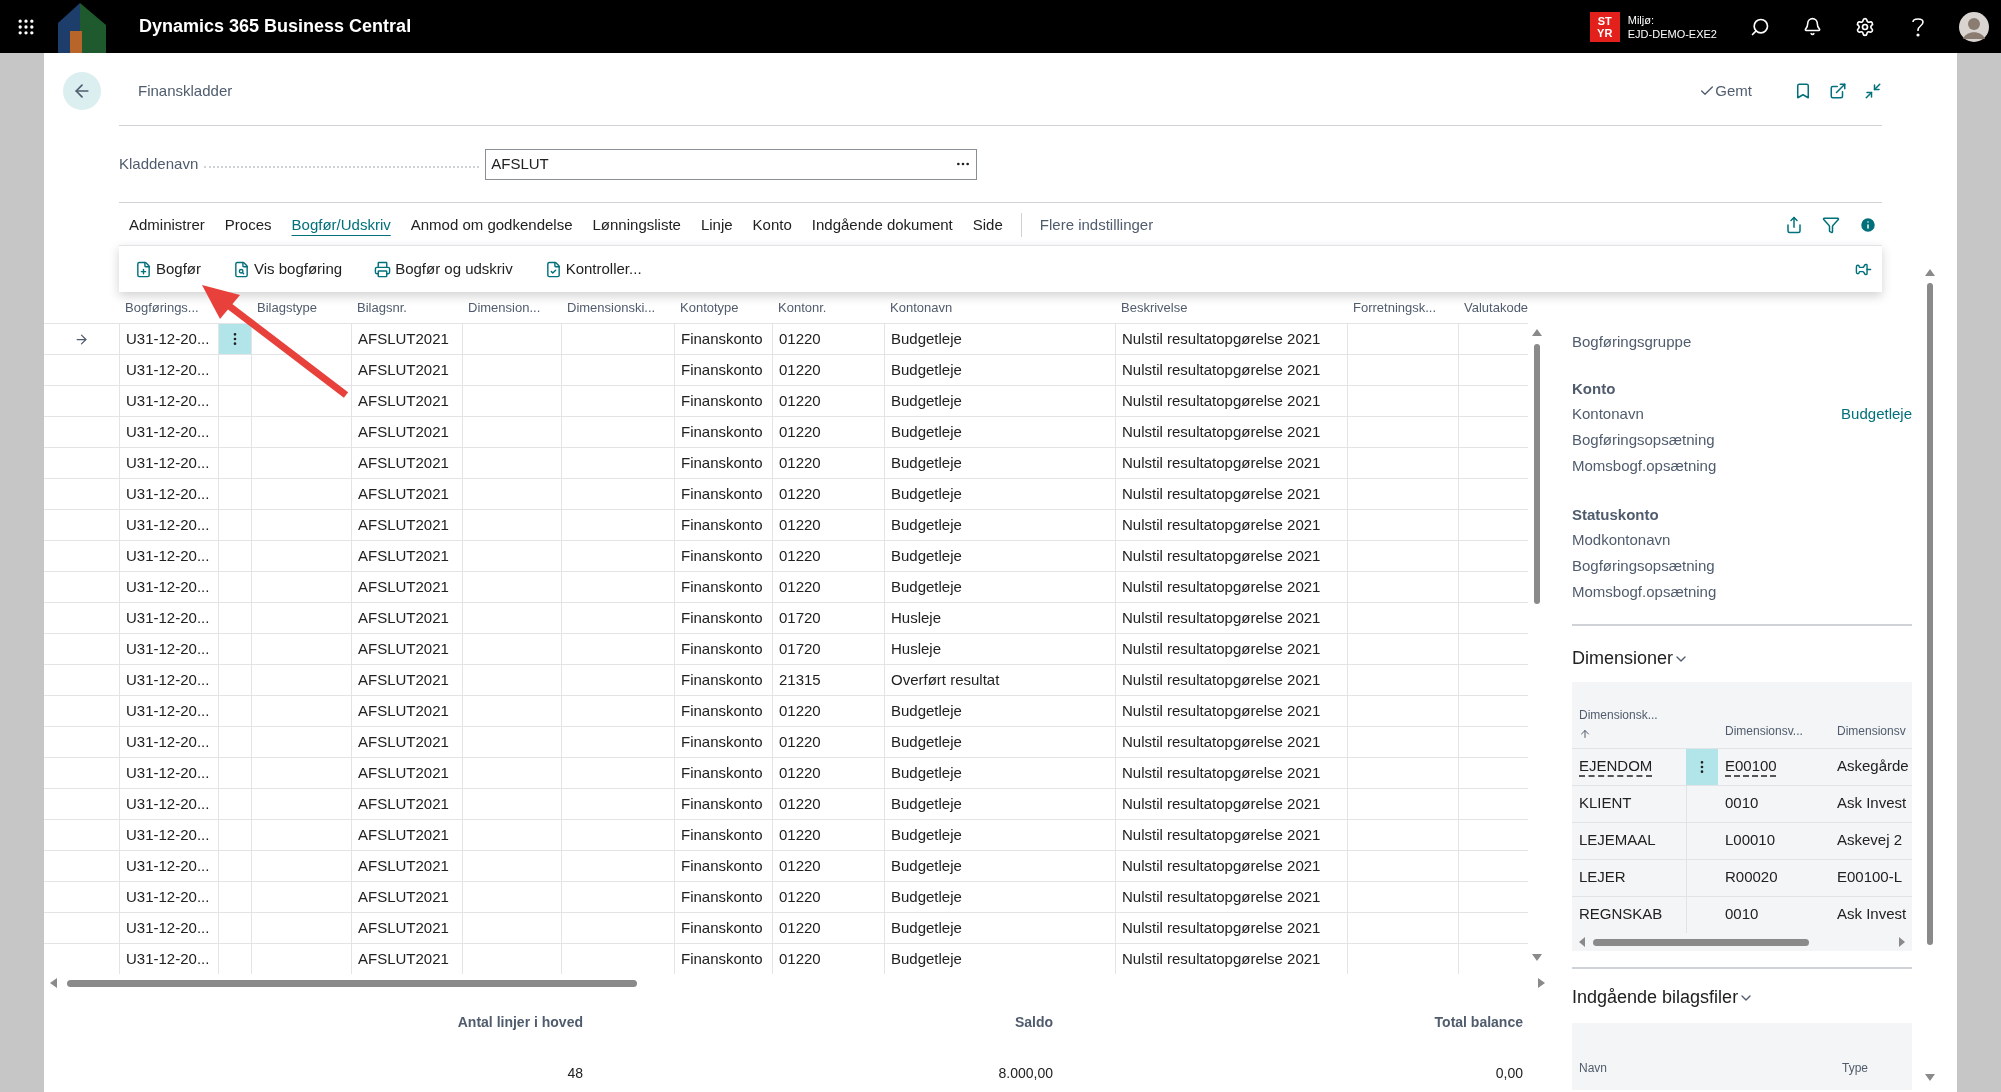 This screenshot has height=1092, width=2001. Describe the element at coordinates (1751, 877) in the screenshot. I see `table-cell-text: R00020` at that location.